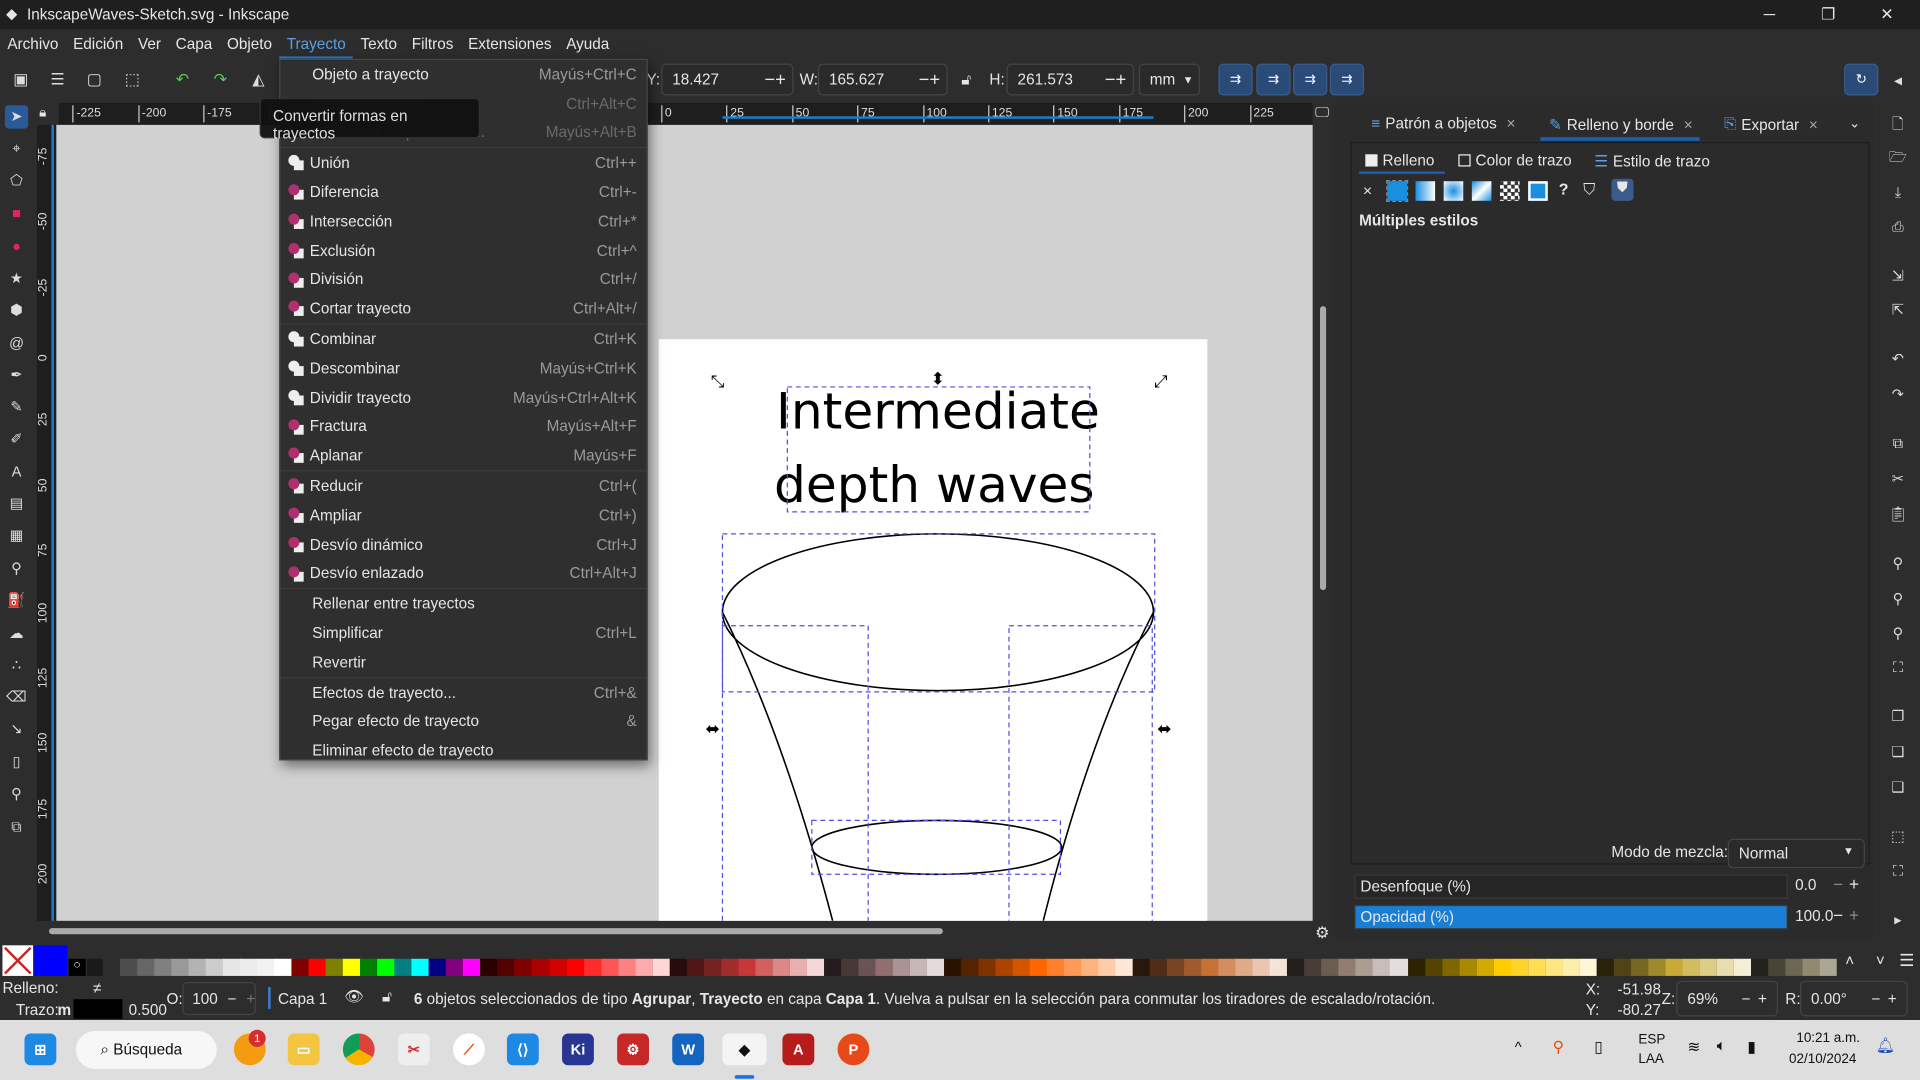 The width and height of the screenshot is (1920, 1080). I want to click on opacity-slider: Opacidad (%), so click(1571, 917).